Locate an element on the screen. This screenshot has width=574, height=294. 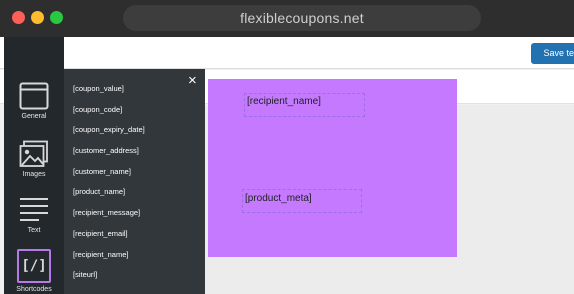
shortcode-item: [customer_name] is located at coordinates (102, 171).